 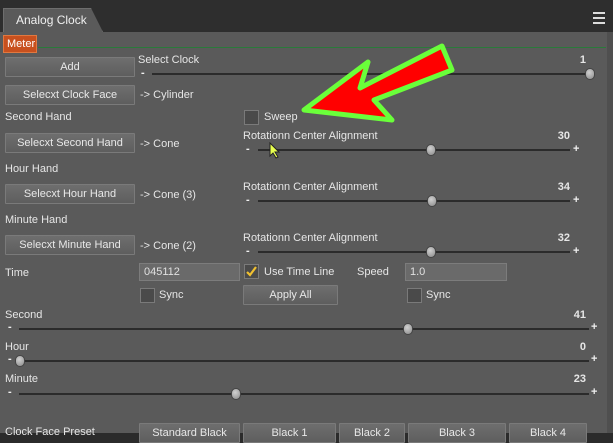 What do you see at coordinates (378, 83) in the screenshot?
I see `arrow-icon` at bounding box center [378, 83].